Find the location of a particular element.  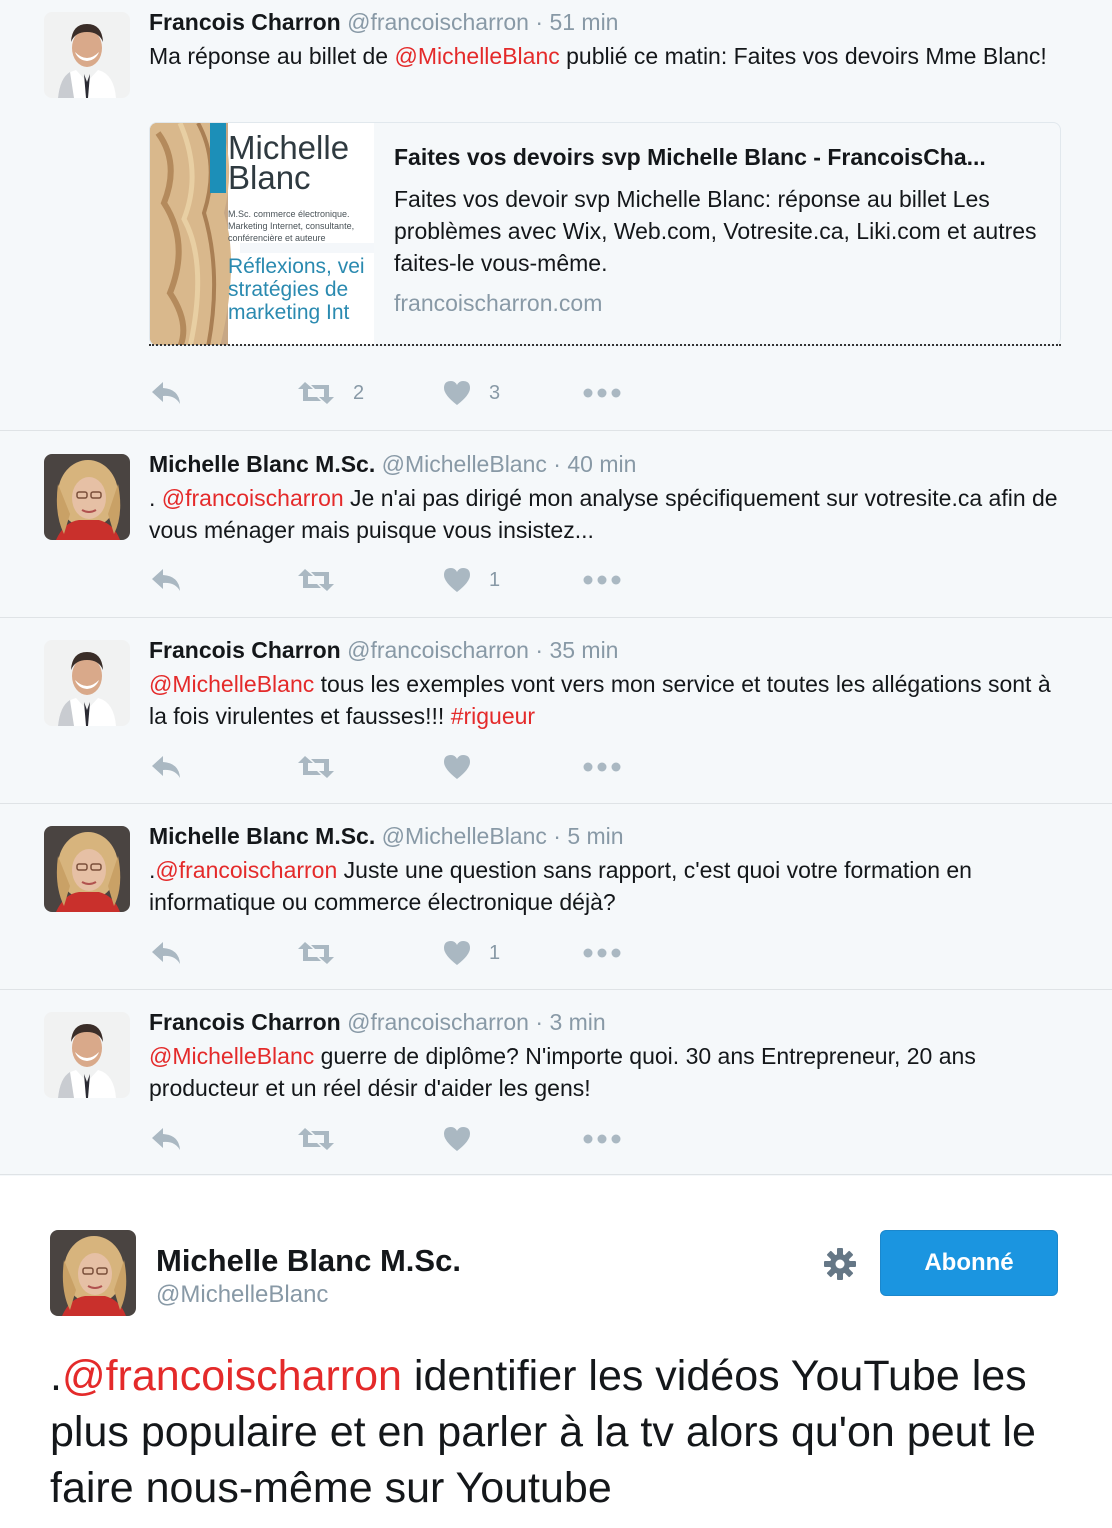

tweet-time: 40 min is located at coordinates (601, 464).